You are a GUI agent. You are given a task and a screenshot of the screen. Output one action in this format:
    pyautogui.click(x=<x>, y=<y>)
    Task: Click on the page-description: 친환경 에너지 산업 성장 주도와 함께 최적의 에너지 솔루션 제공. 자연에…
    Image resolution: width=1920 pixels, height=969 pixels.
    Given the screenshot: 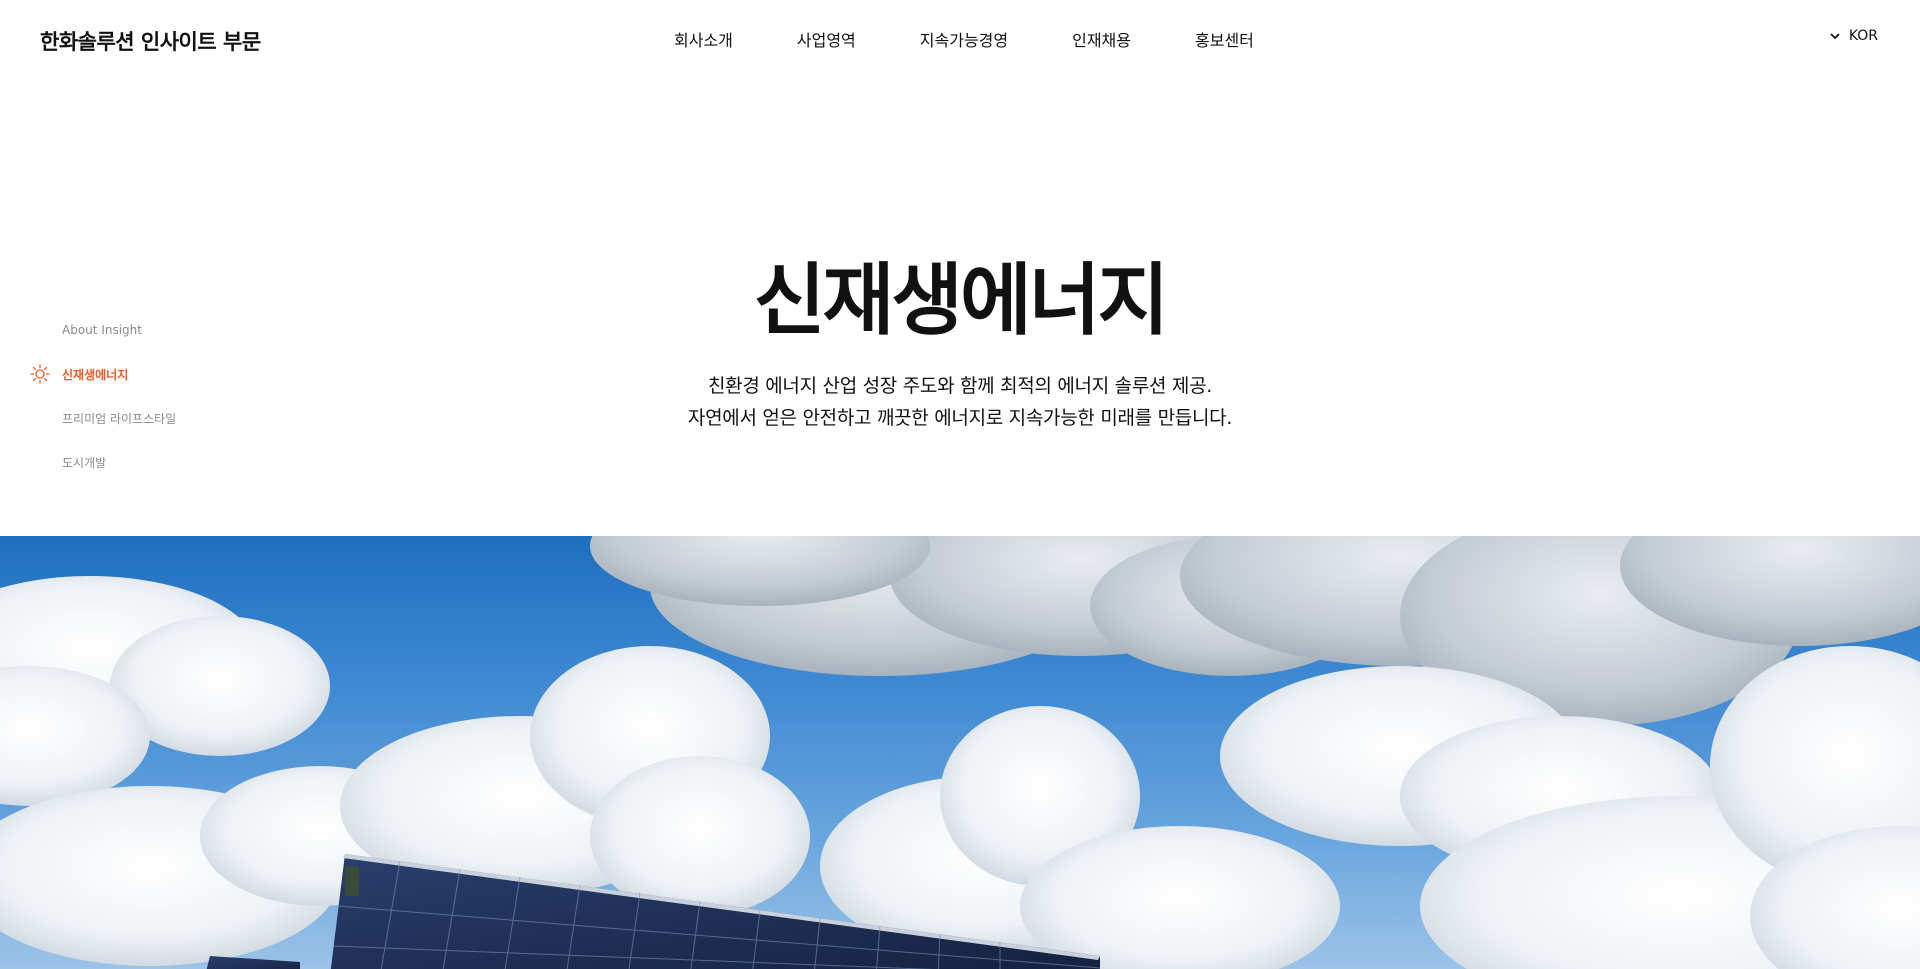 What is the action you would take?
    pyautogui.click(x=960, y=402)
    